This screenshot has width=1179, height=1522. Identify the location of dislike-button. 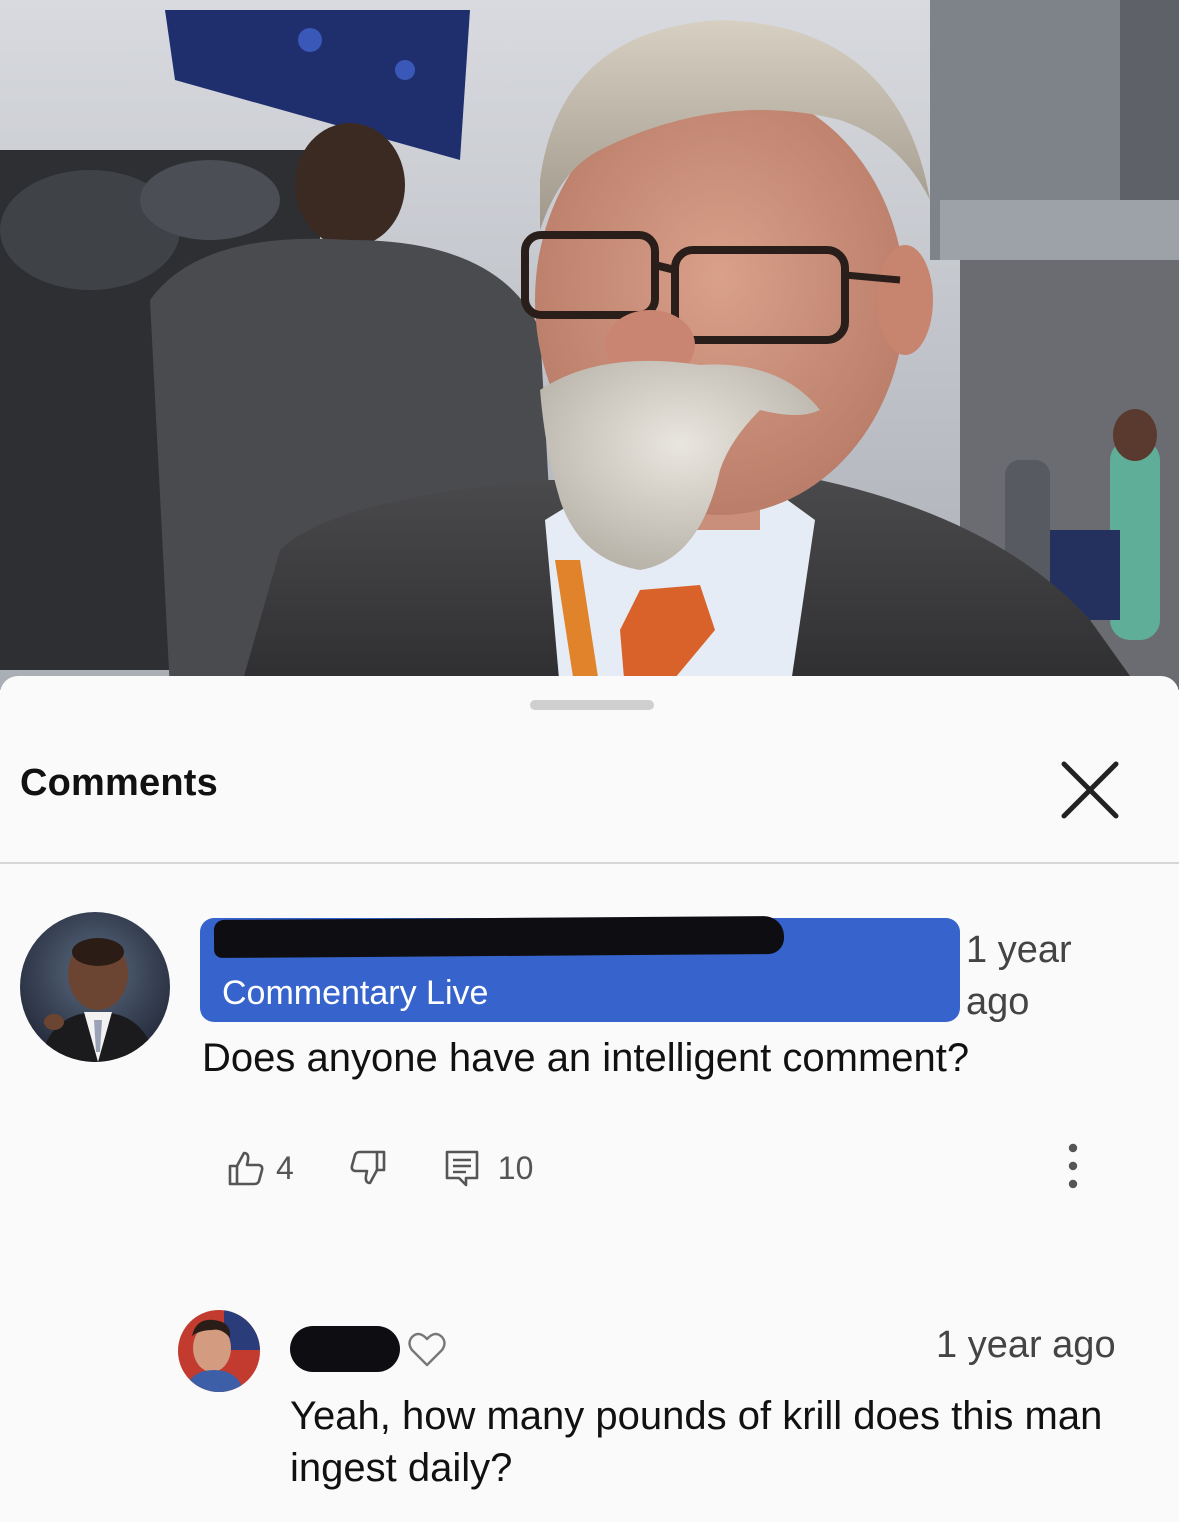
(368, 1168).